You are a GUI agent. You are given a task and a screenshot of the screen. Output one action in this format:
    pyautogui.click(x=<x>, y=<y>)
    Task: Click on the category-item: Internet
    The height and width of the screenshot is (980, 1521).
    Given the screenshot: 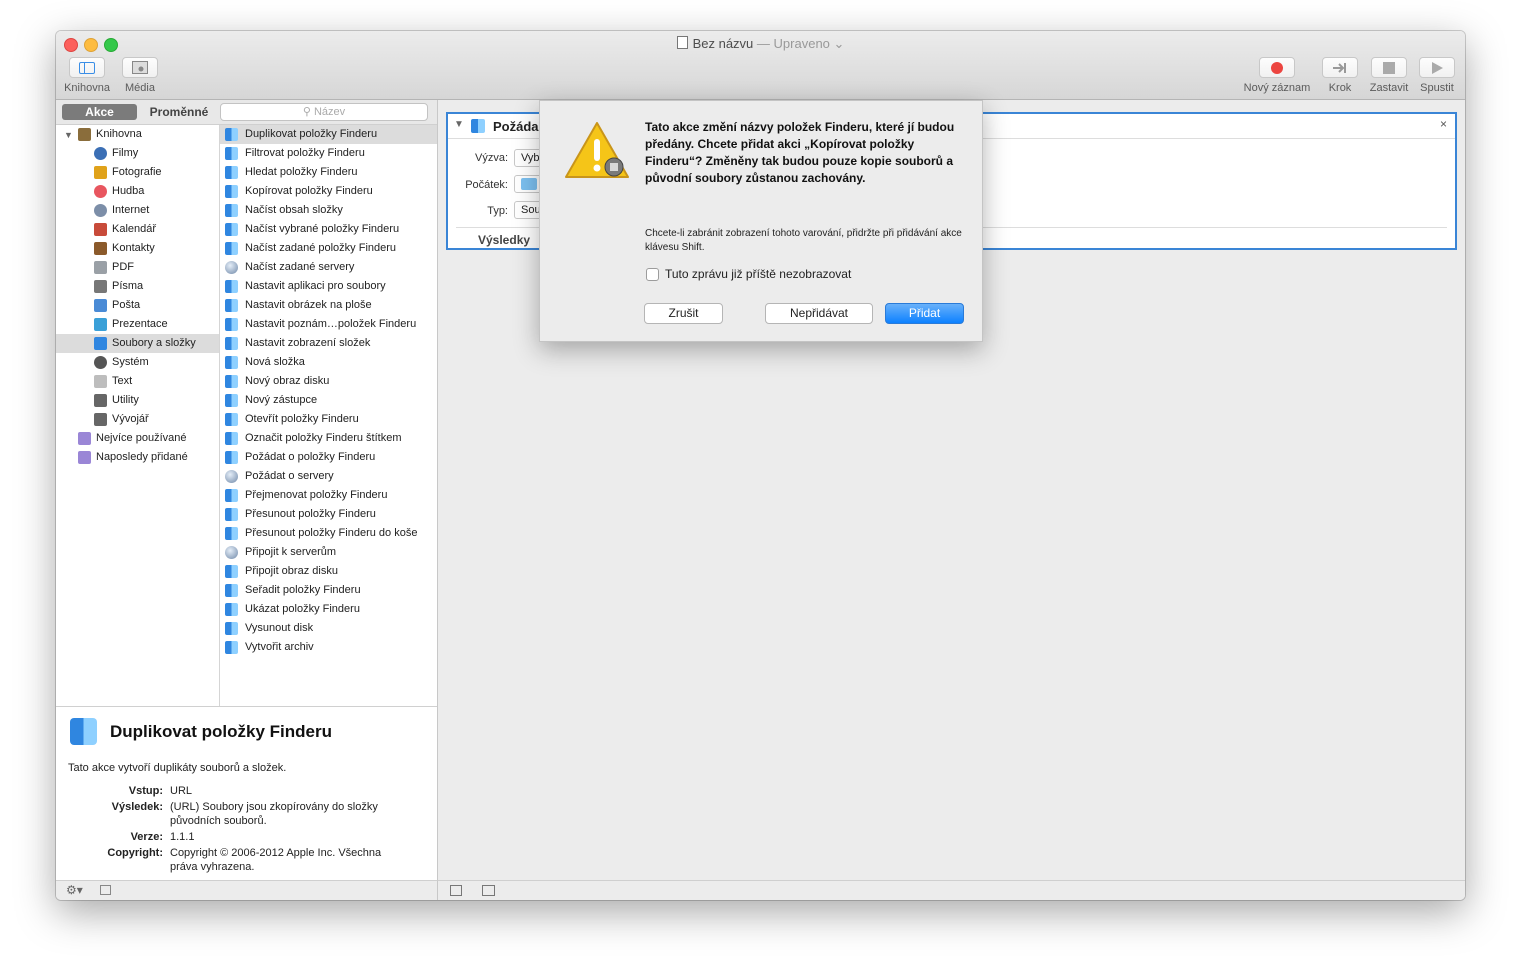 What is the action you would take?
    pyautogui.click(x=137, y=210)
    